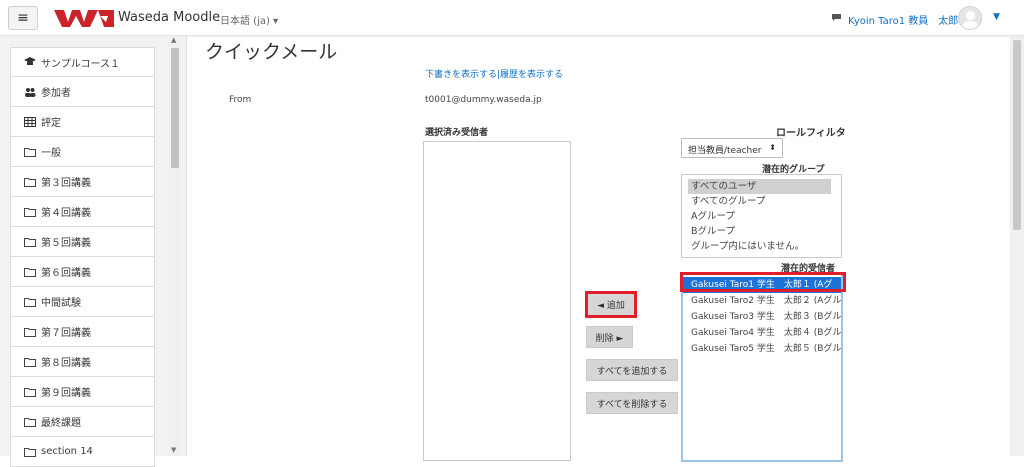 This screenshot has width=1024, height=467. Describe the element at coordinates (66, 393) in the screenshot. I see `drawer-item-label: 第９回講義` at that location.